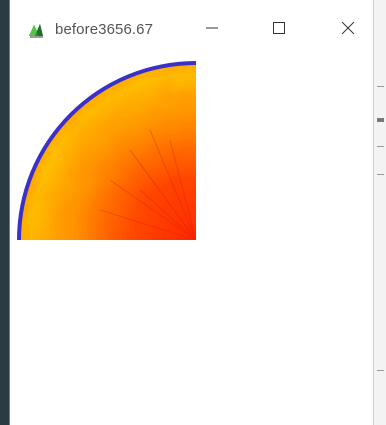  What do you see at coordinates (36, 30) in the screenshot?
I see `matlab-figure-icon` at bounding box center [36, 30].